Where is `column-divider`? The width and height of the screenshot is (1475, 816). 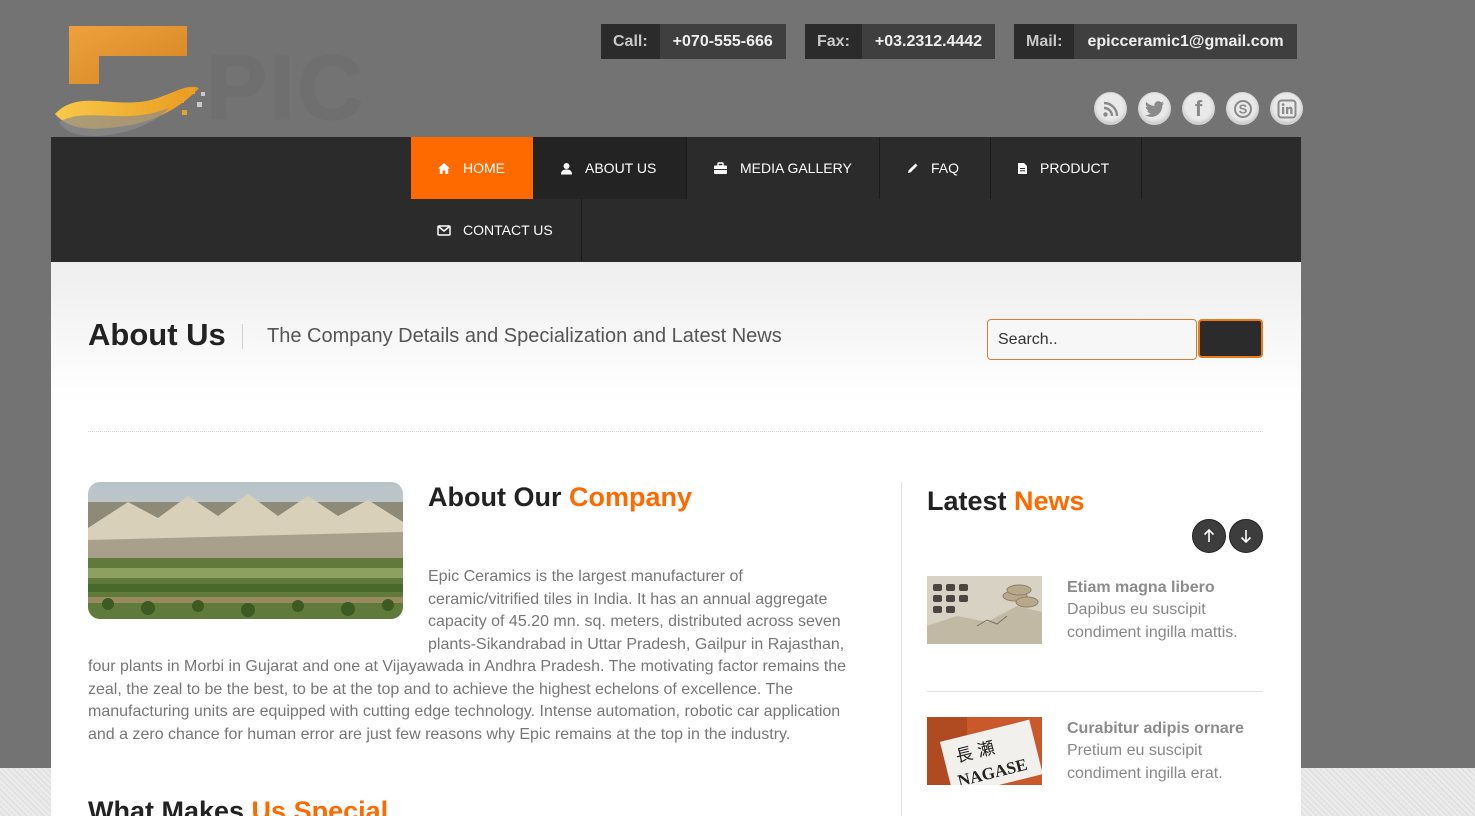 column-divider is located at coordinates (901, 649).